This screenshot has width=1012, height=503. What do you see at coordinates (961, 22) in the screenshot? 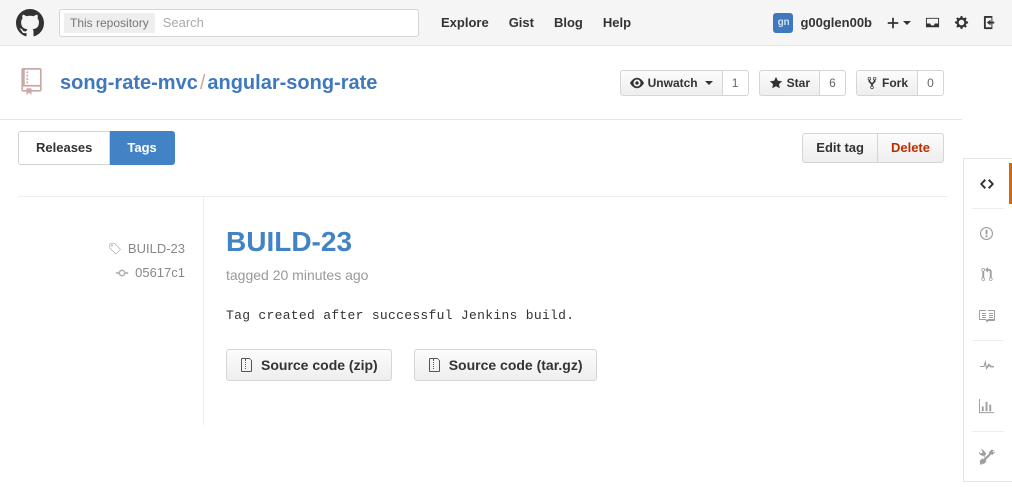
I see `gear-icon` at bounding box center [961, 22].